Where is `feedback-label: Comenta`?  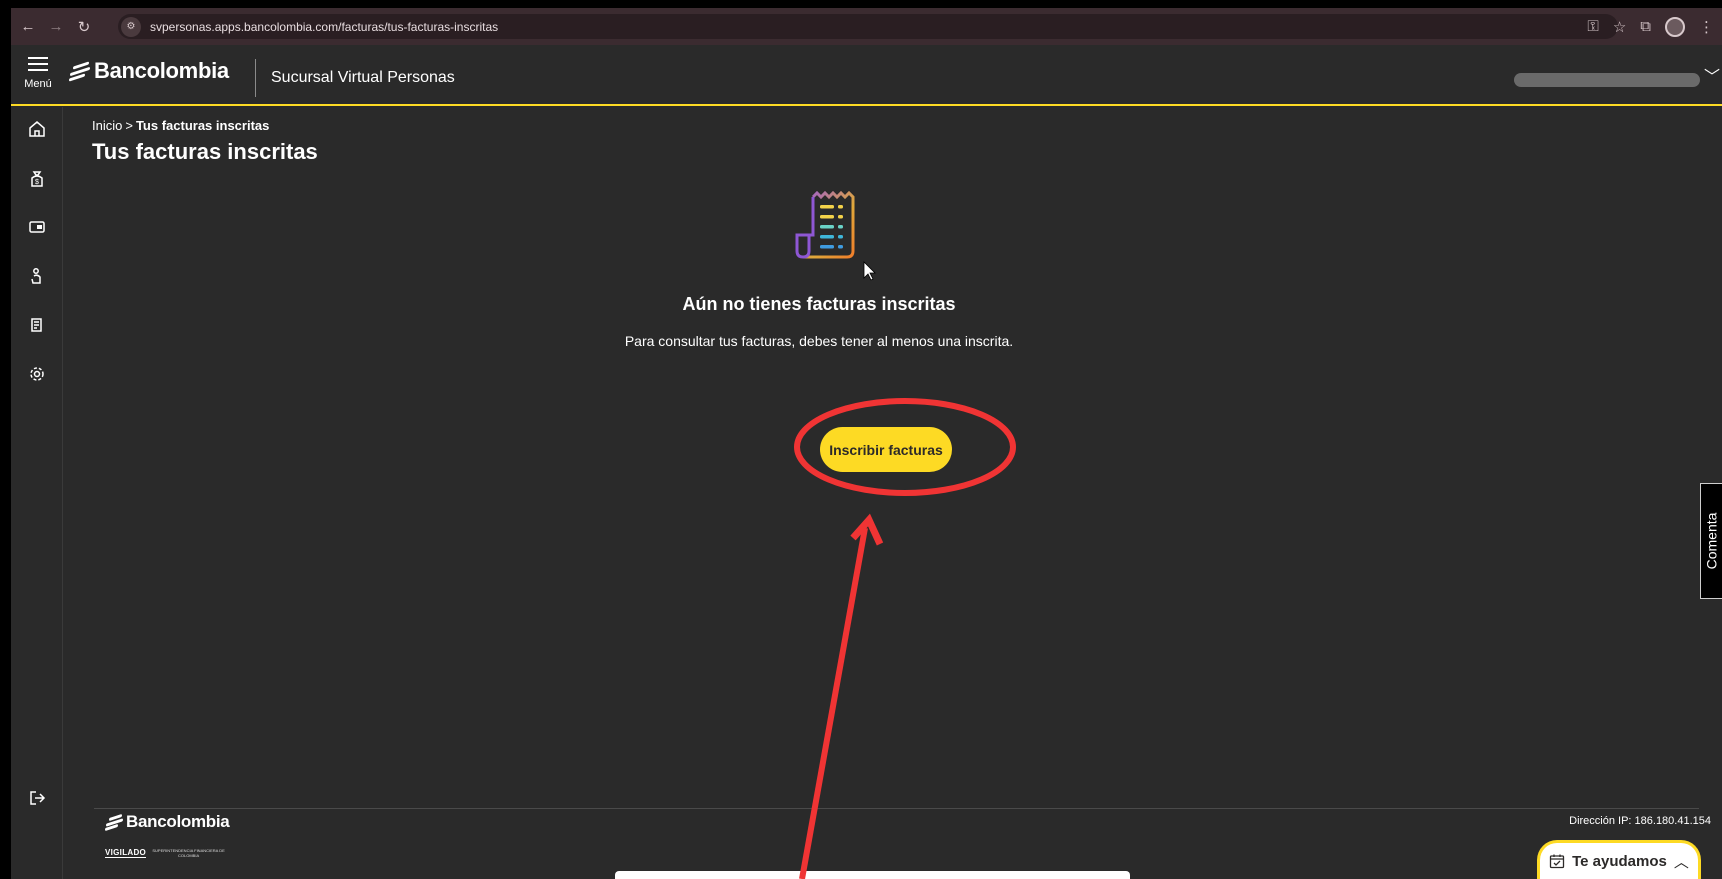
feedback-label: Comenta is located at coordinates (1711, 541).